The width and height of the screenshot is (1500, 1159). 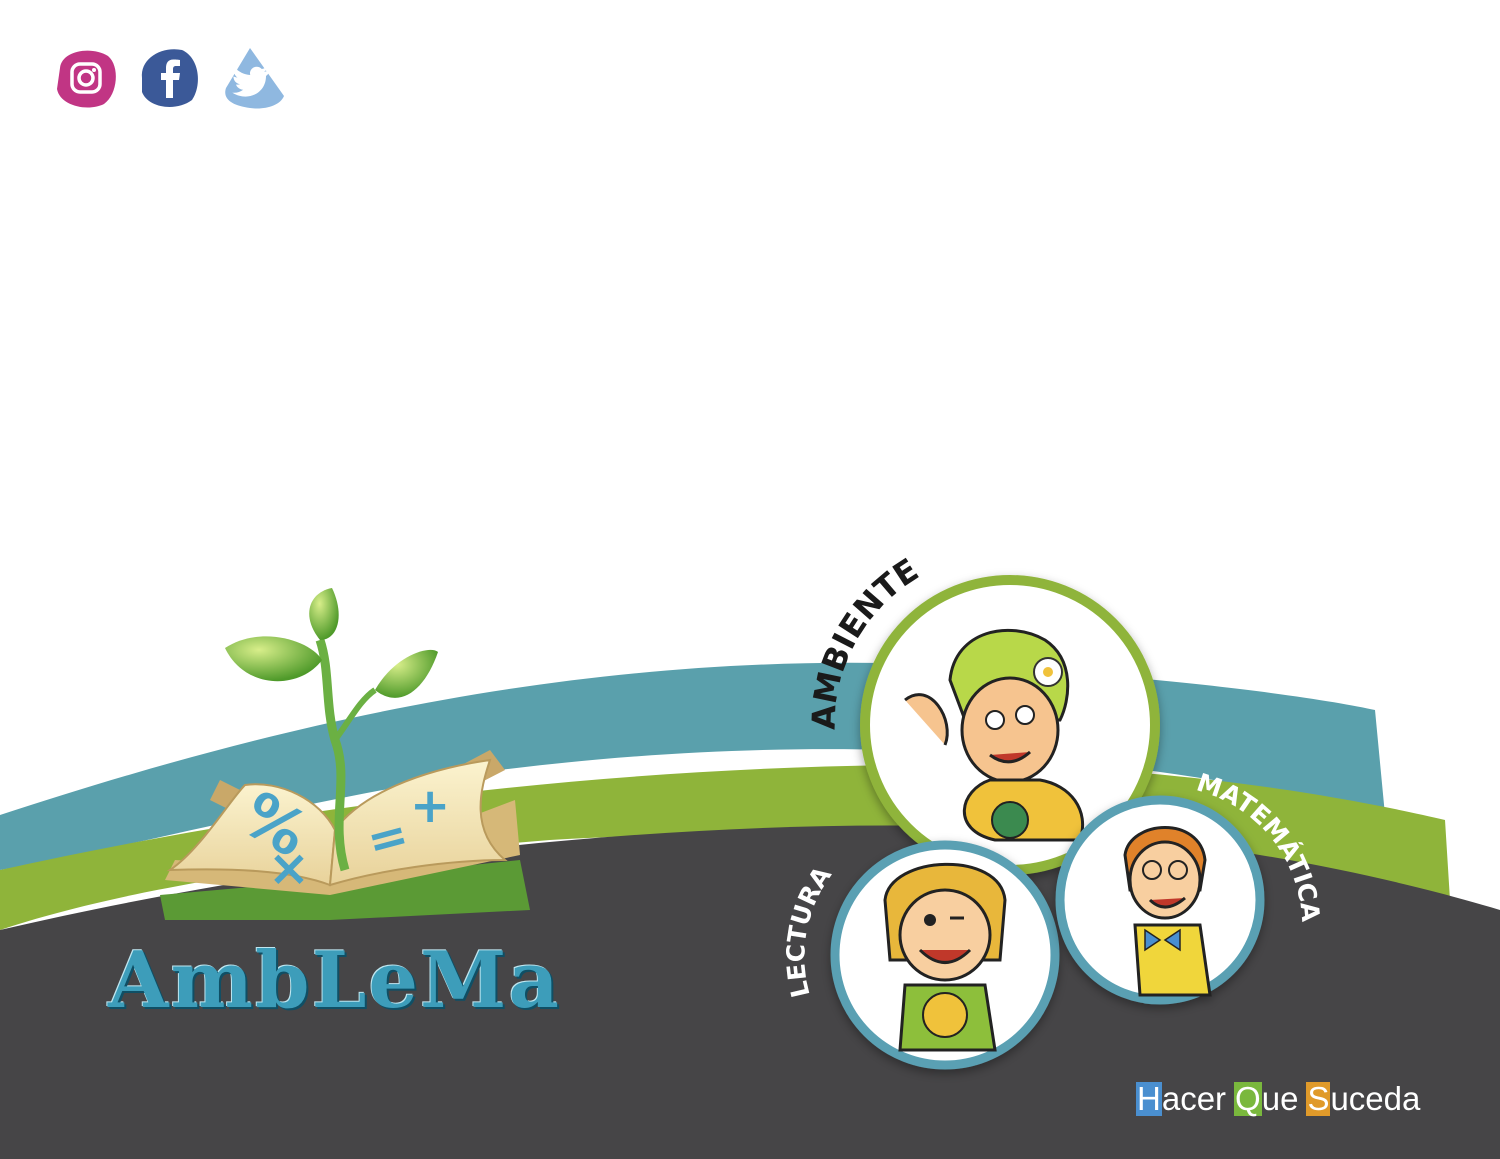 I want to click on emblem-symbol: ×, so click(x=289, y=868).